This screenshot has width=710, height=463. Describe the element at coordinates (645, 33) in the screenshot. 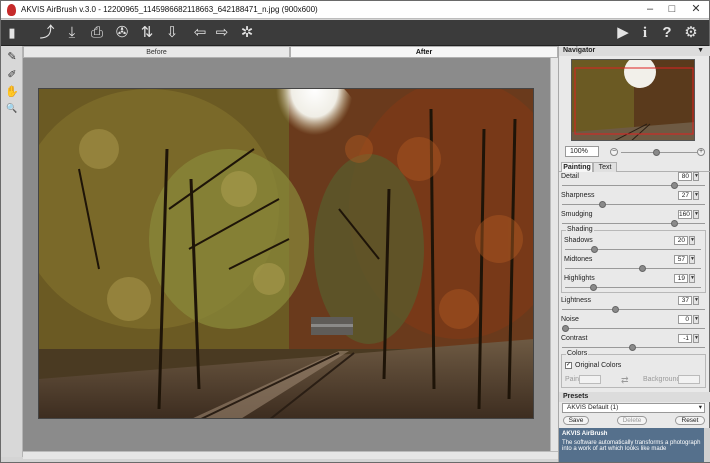

I see `info-icon: i` at that location.